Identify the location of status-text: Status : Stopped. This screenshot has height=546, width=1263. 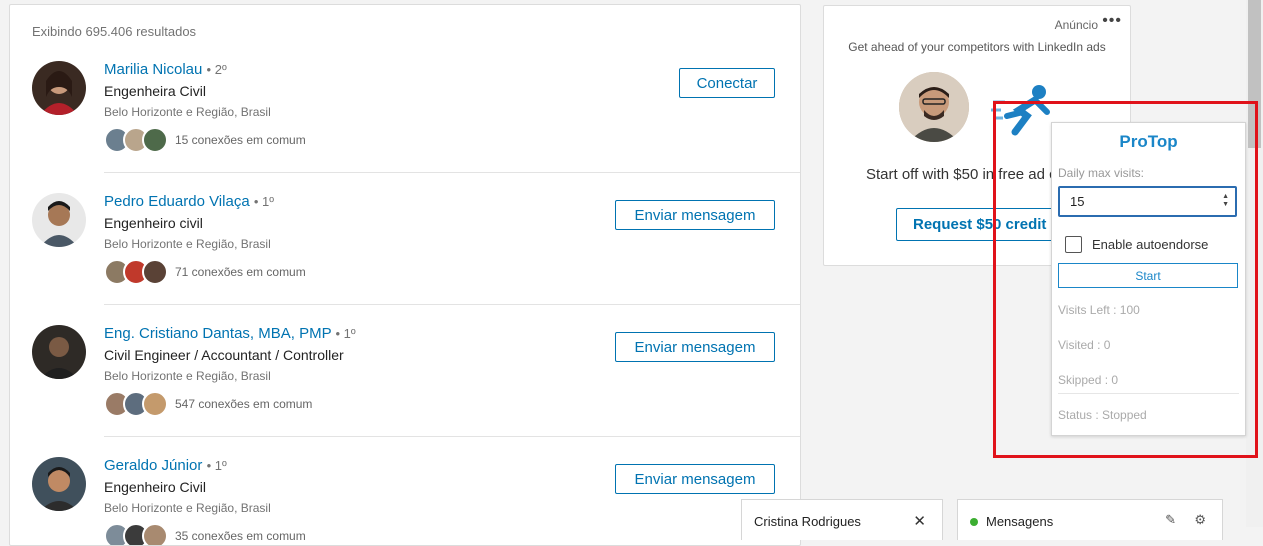
(1102, 415).